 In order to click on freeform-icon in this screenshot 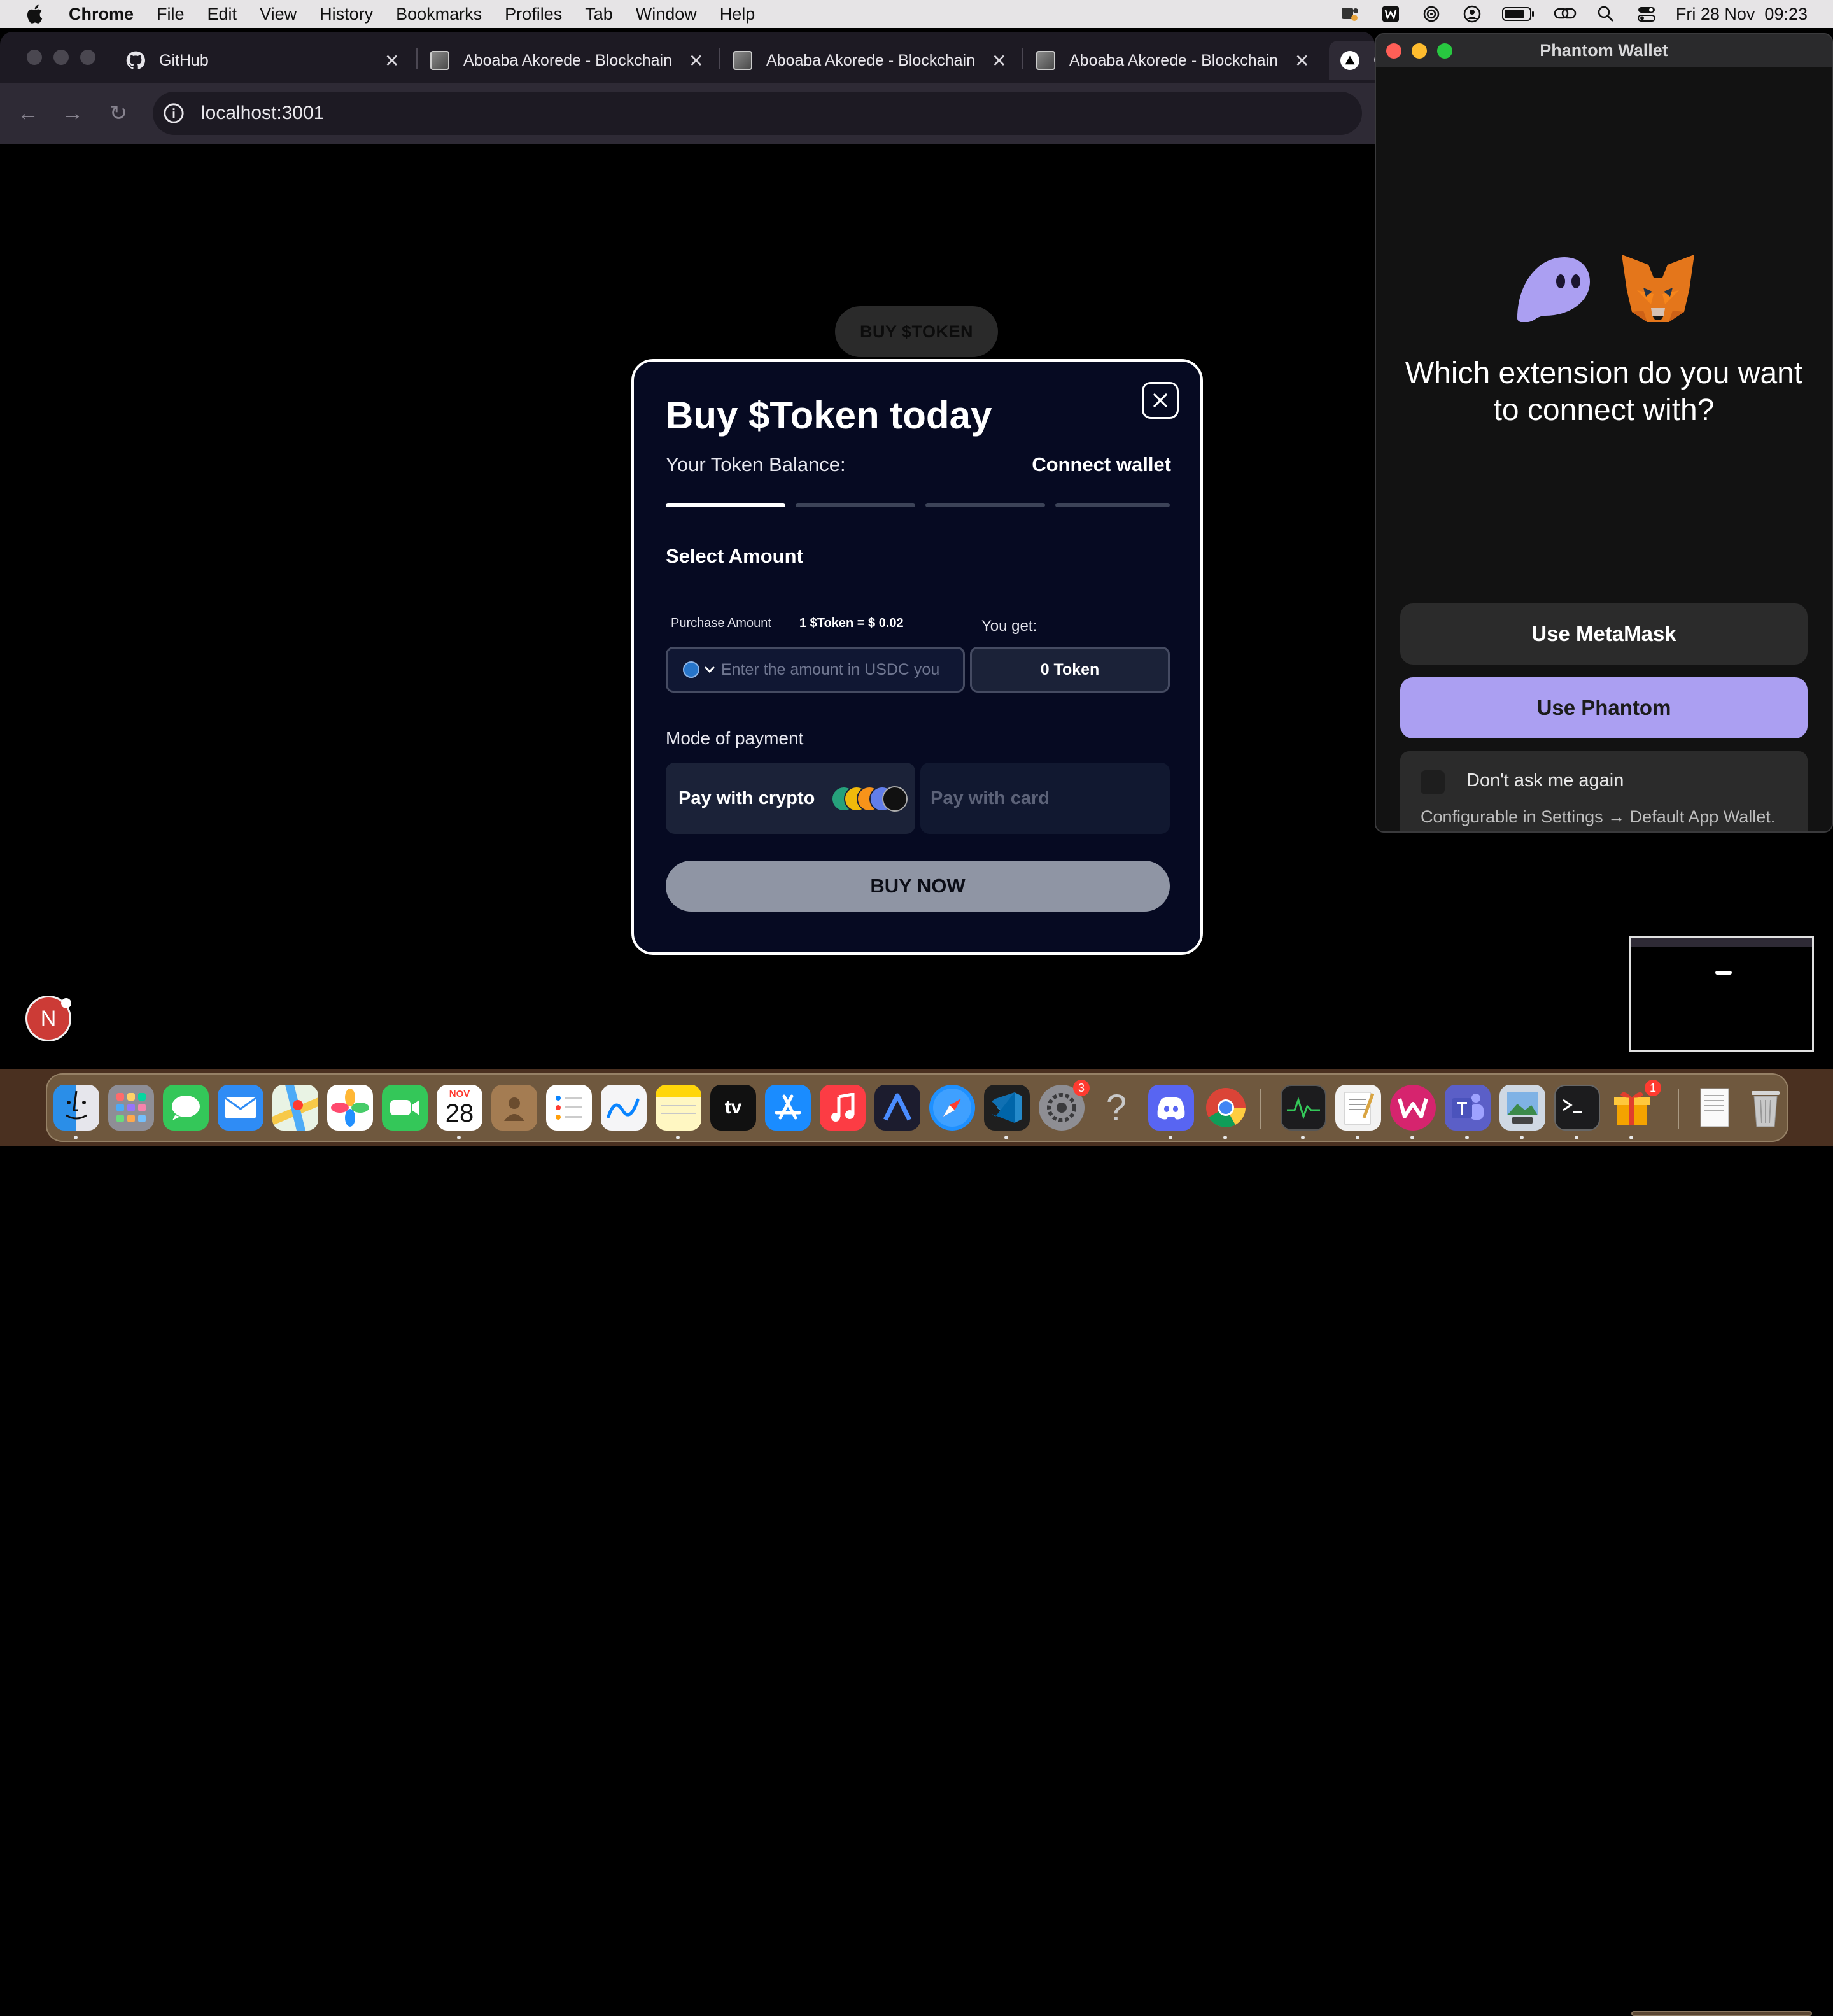, I will do `click(624, 1108)`.